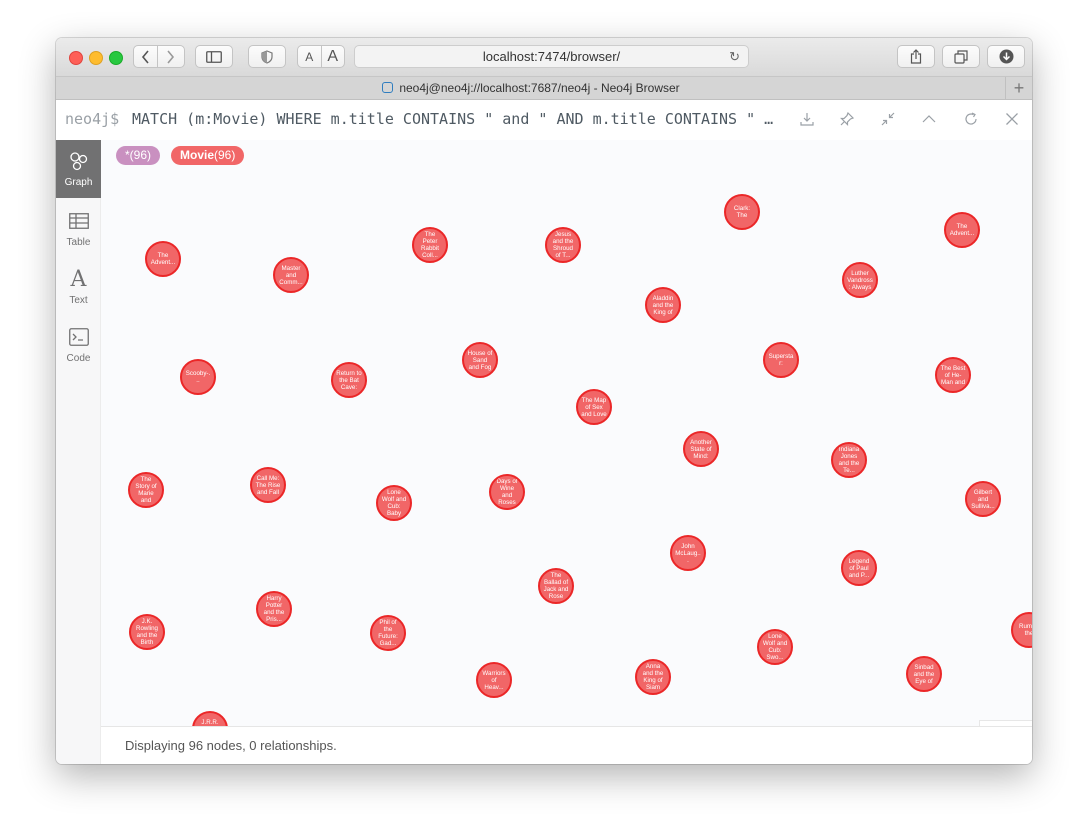 This screenshot has width=1088, height=838. I want to click on rerun-button, so click(971, 119).